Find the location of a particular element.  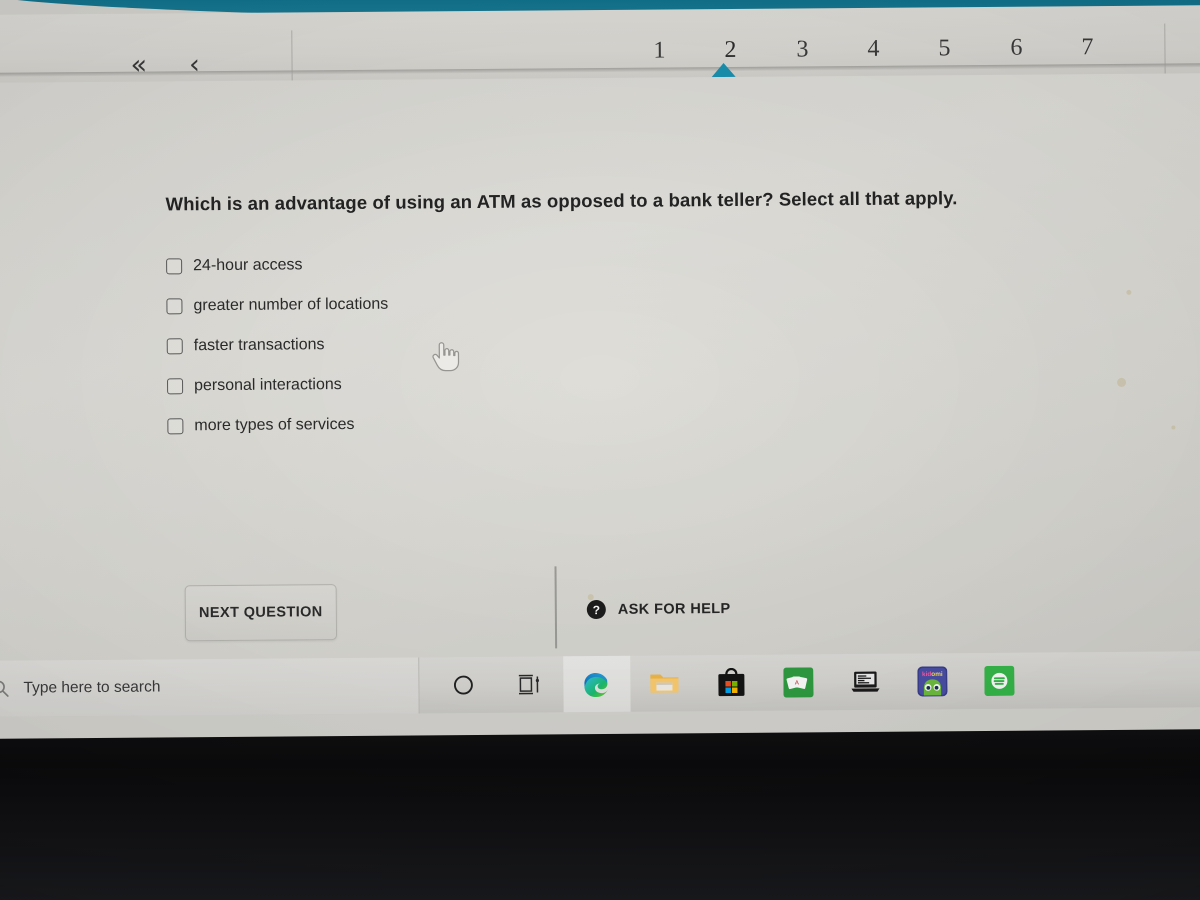

kidomi-icon: kidomi is located at coordinates (931, 681).